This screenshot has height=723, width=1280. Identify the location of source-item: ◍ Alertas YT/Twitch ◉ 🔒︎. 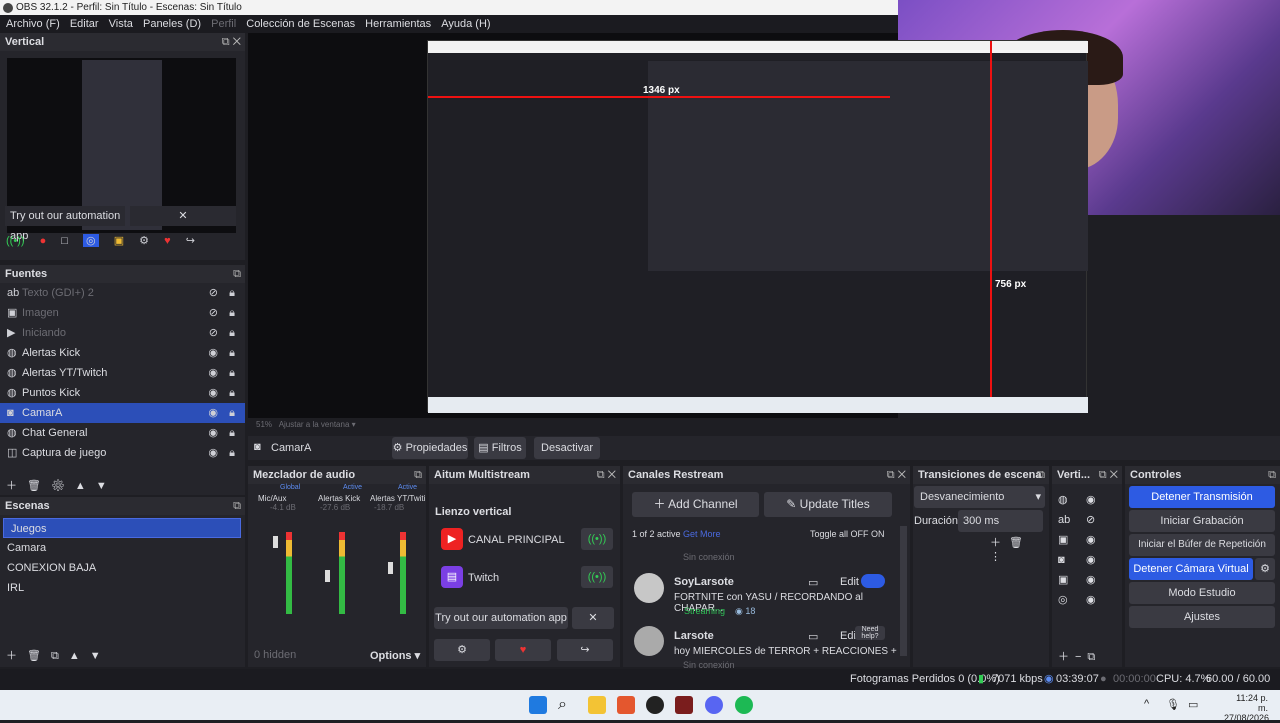
(122, 373).